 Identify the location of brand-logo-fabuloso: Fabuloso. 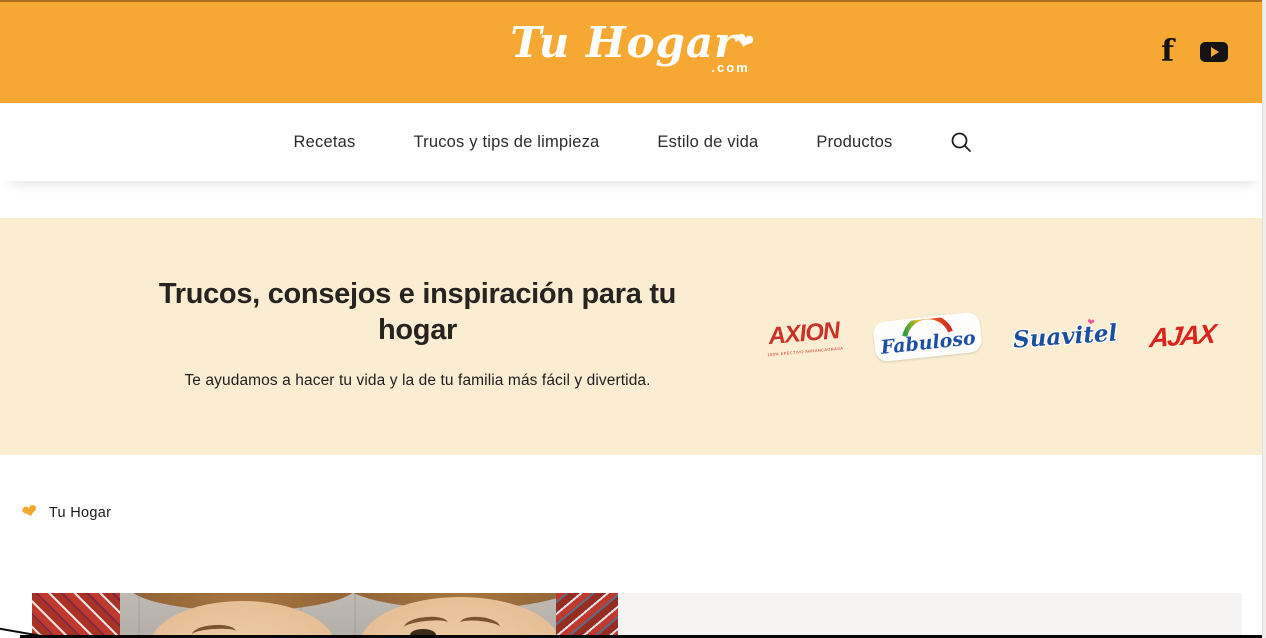
(928, 336).